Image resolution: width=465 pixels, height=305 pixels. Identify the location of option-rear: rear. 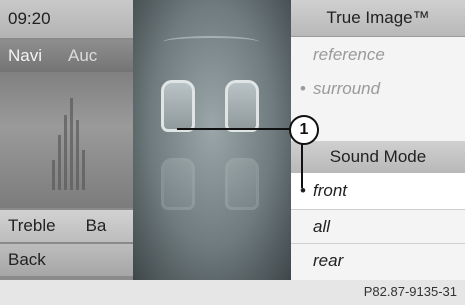
(378, 260).